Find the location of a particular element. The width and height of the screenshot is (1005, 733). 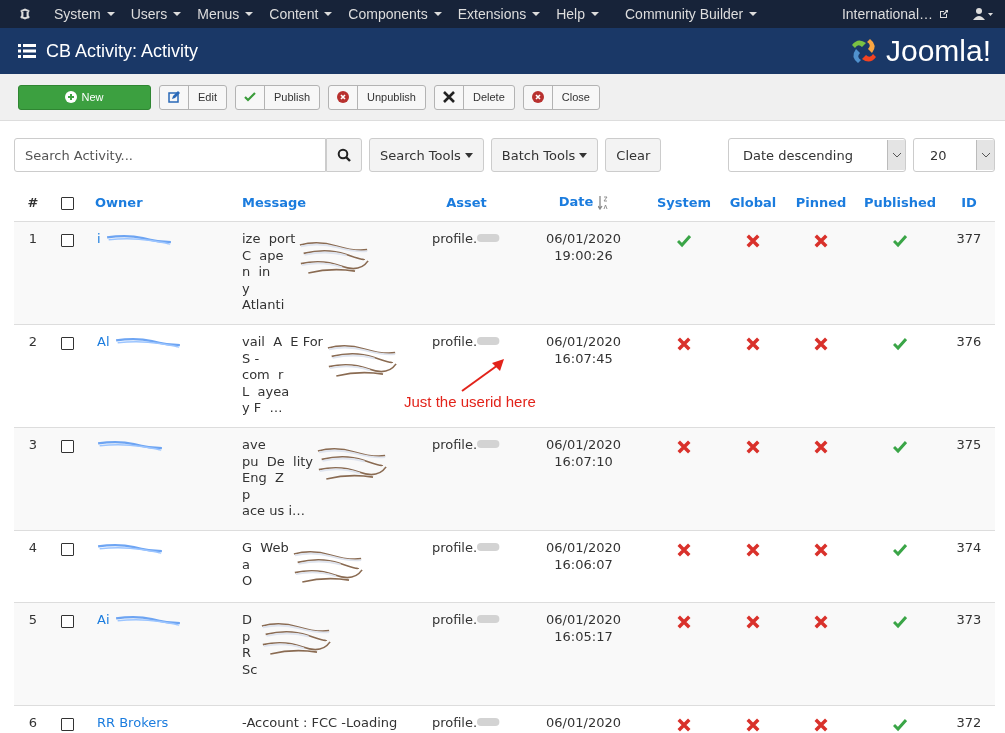

nav-menu: Help is located at coordinates (577, 14).